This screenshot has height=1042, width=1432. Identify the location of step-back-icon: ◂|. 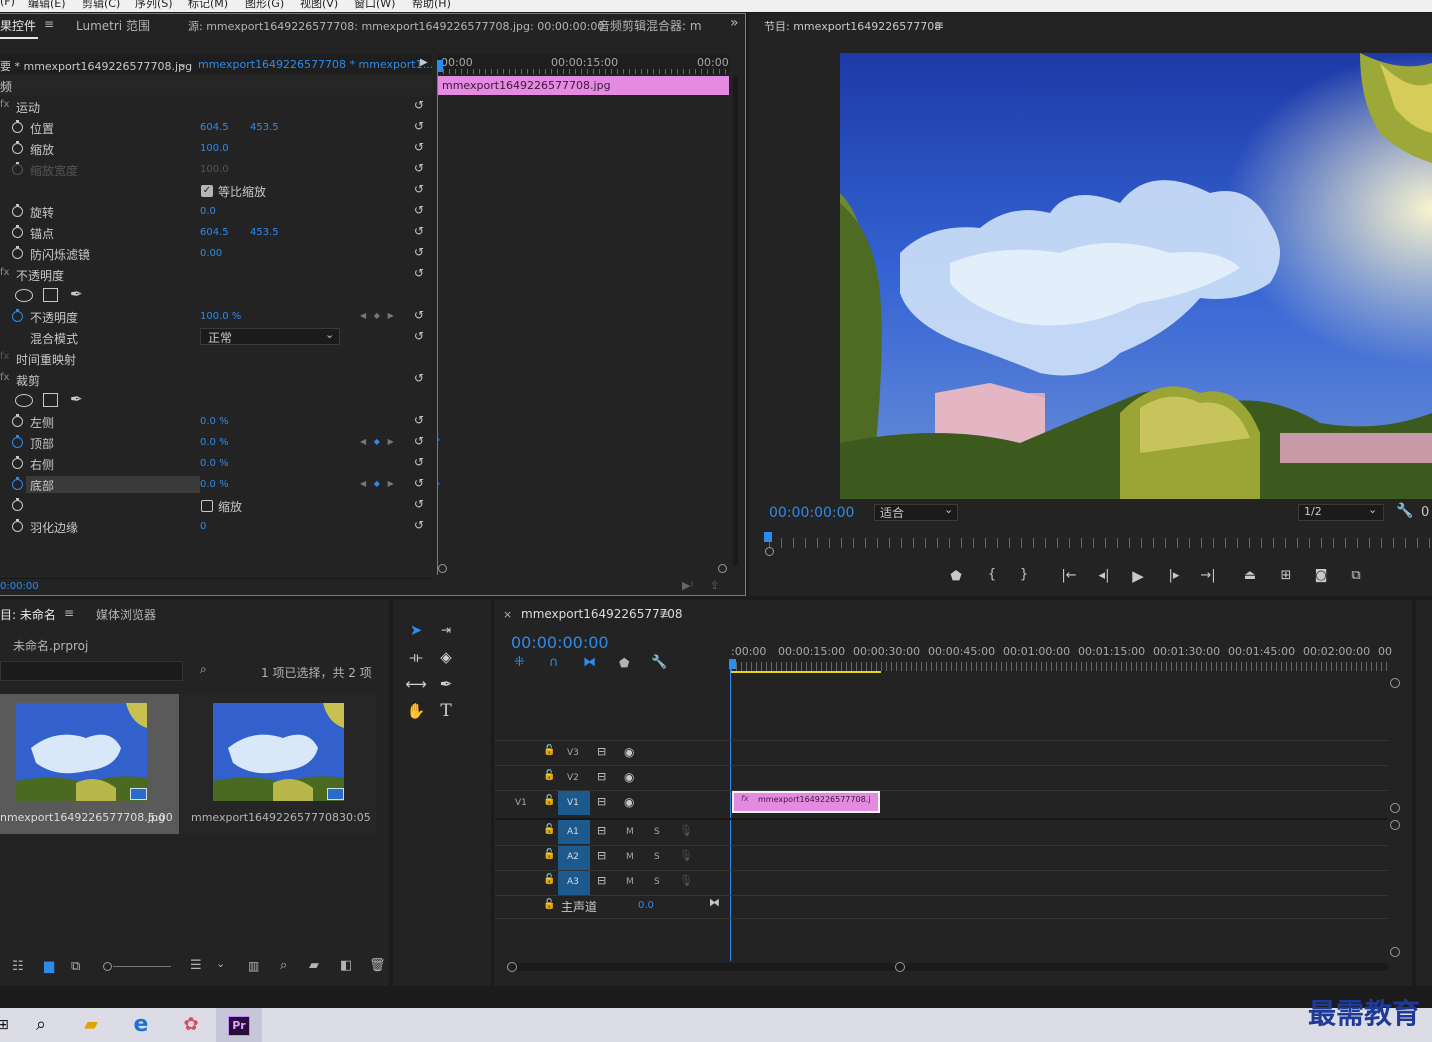
(1104, 575).